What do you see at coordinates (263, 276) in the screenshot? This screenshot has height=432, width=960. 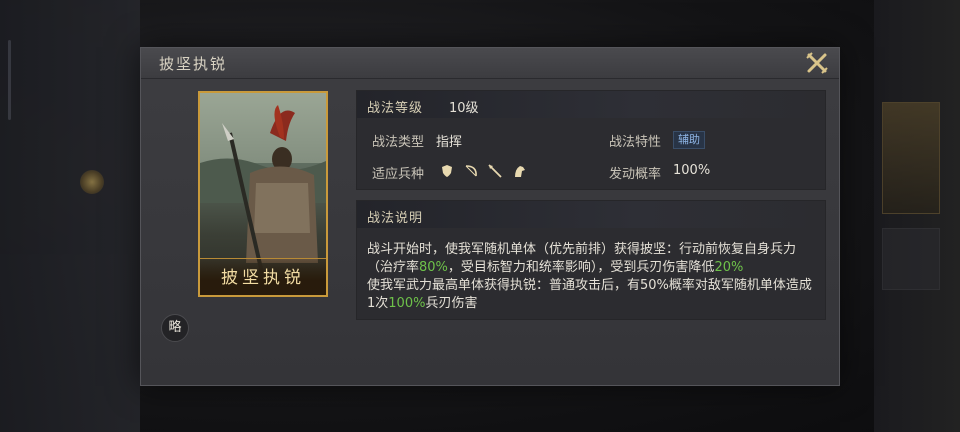 I see `skill-card-name: 披坚执锐` at bounding box center [263, 276].